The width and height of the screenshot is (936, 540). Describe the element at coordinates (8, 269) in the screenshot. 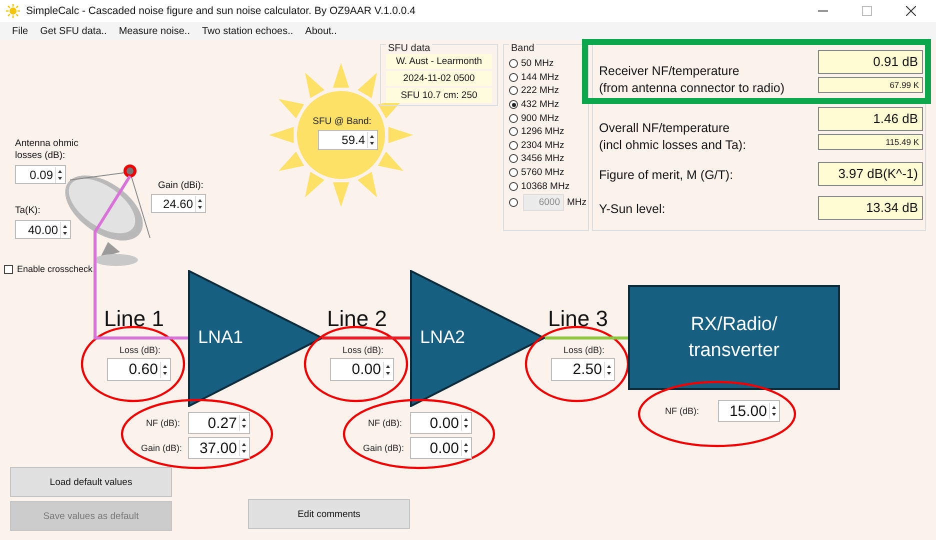

I see `checkbox` at that location.